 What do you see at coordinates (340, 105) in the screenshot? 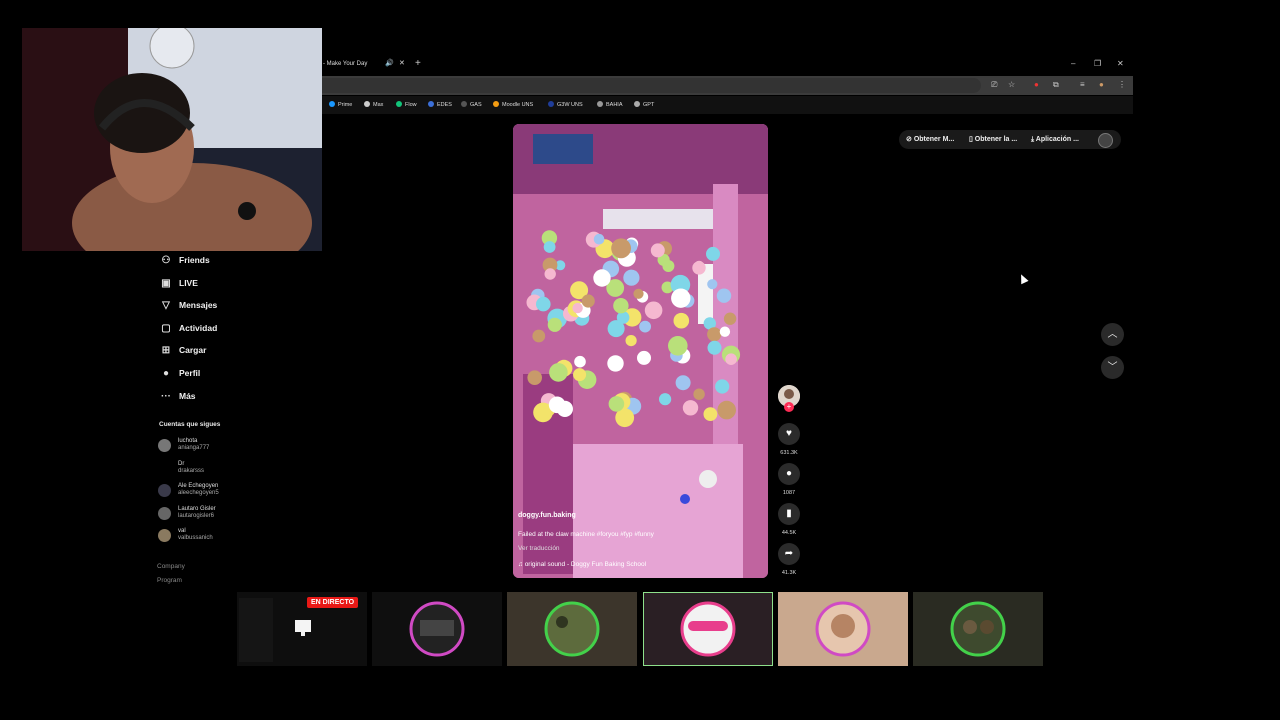
I see `bookmark-prime: Prime` at bounding box center [340, 105].